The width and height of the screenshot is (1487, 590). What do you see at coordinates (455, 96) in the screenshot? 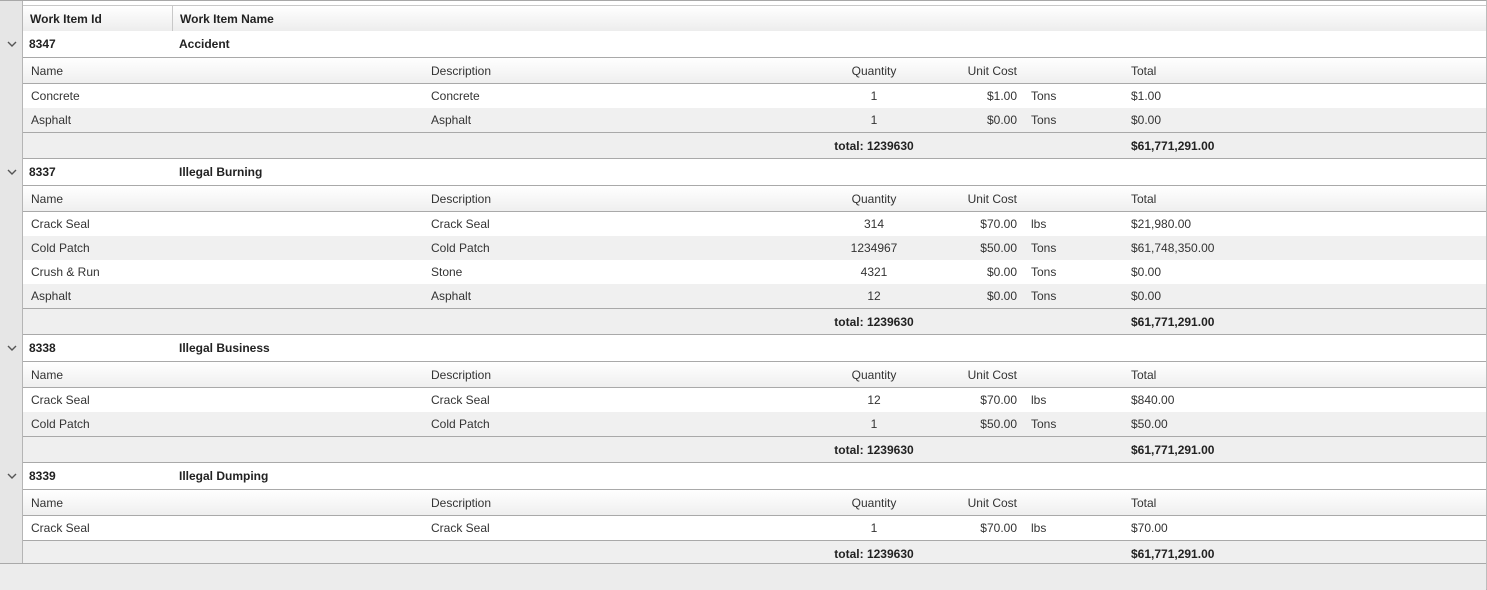
I see `cell-description: Concrete` at bounding box center [455, 96].